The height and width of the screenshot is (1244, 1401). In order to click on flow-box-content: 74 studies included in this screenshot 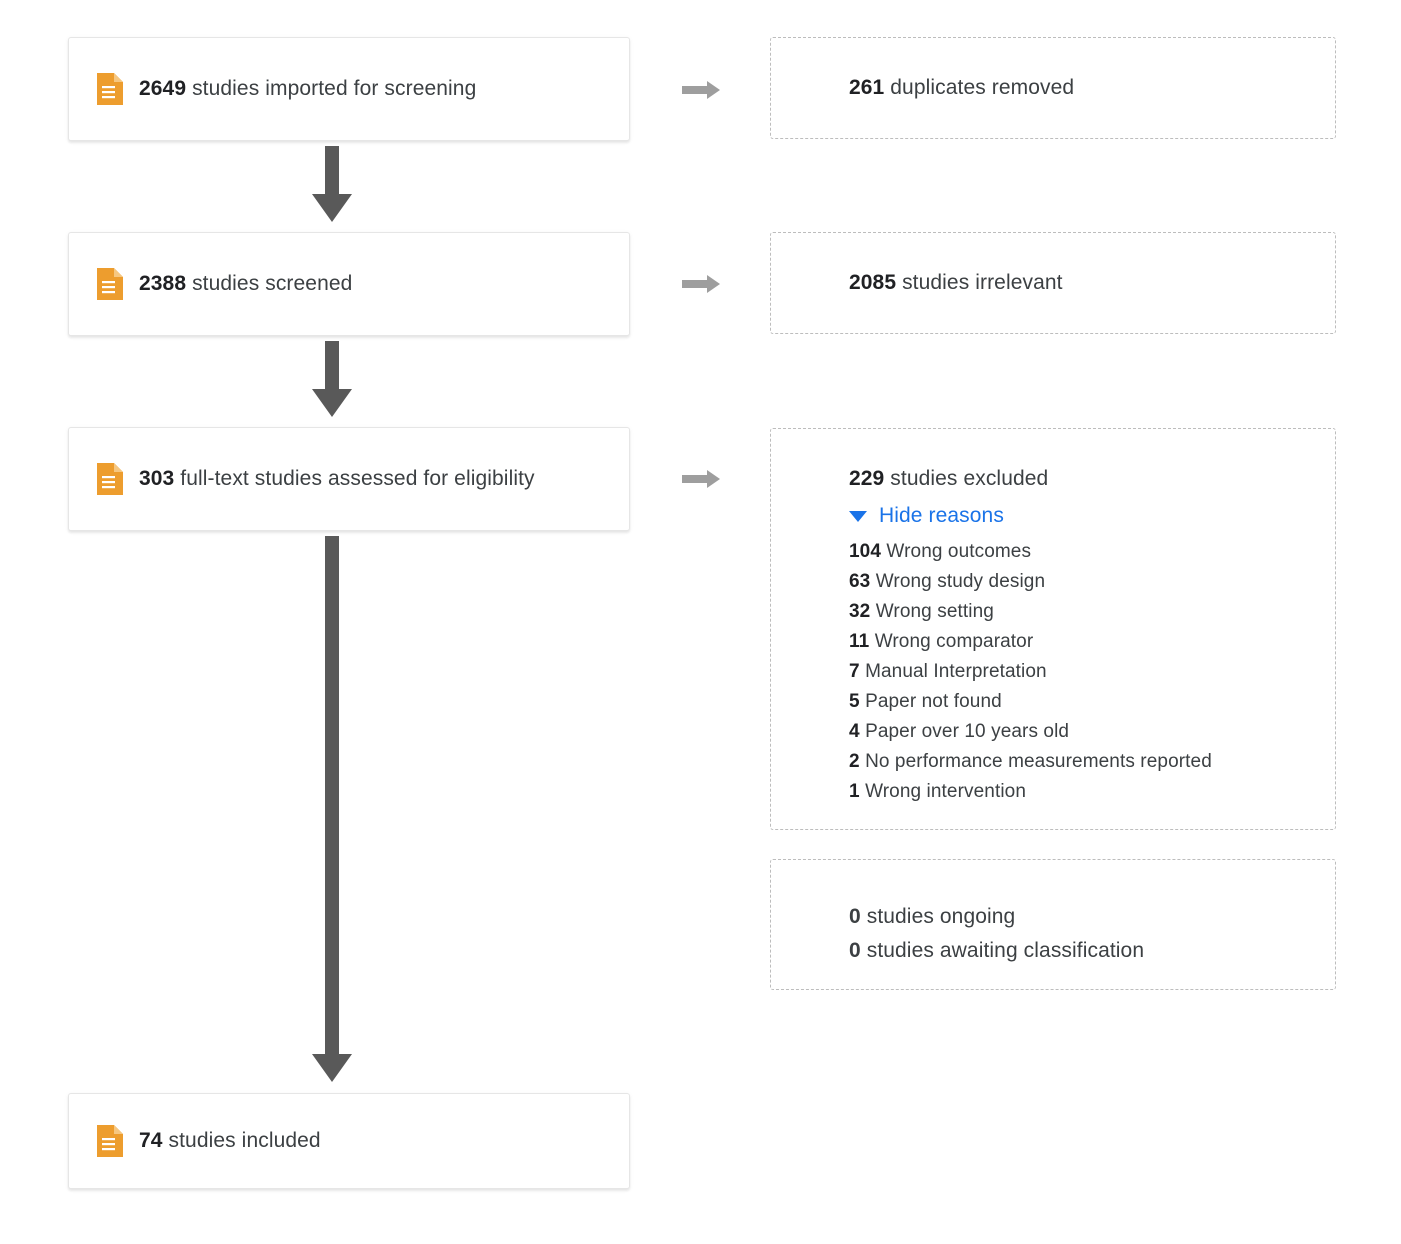, I will do `click(209, 1141)`.